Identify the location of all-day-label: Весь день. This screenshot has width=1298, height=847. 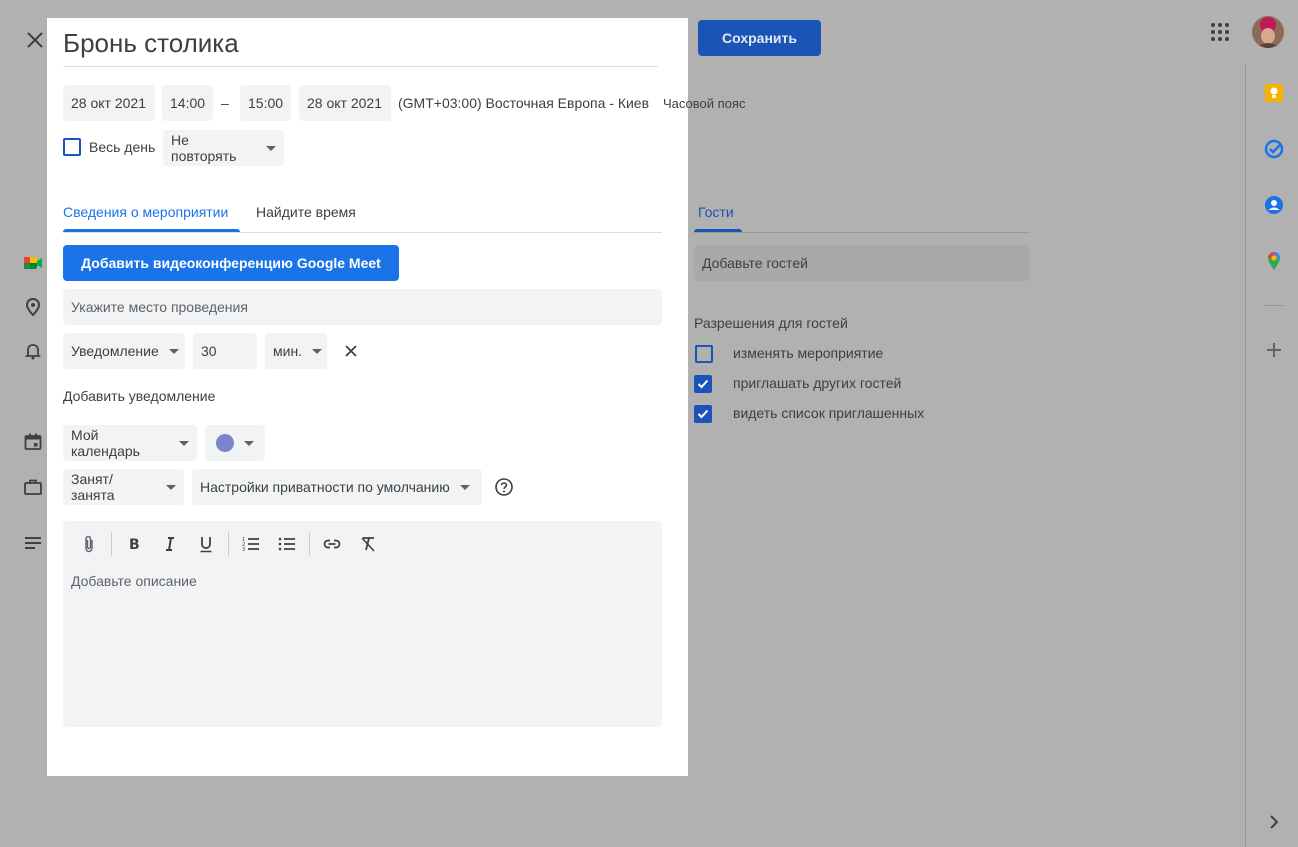
(122, 147).